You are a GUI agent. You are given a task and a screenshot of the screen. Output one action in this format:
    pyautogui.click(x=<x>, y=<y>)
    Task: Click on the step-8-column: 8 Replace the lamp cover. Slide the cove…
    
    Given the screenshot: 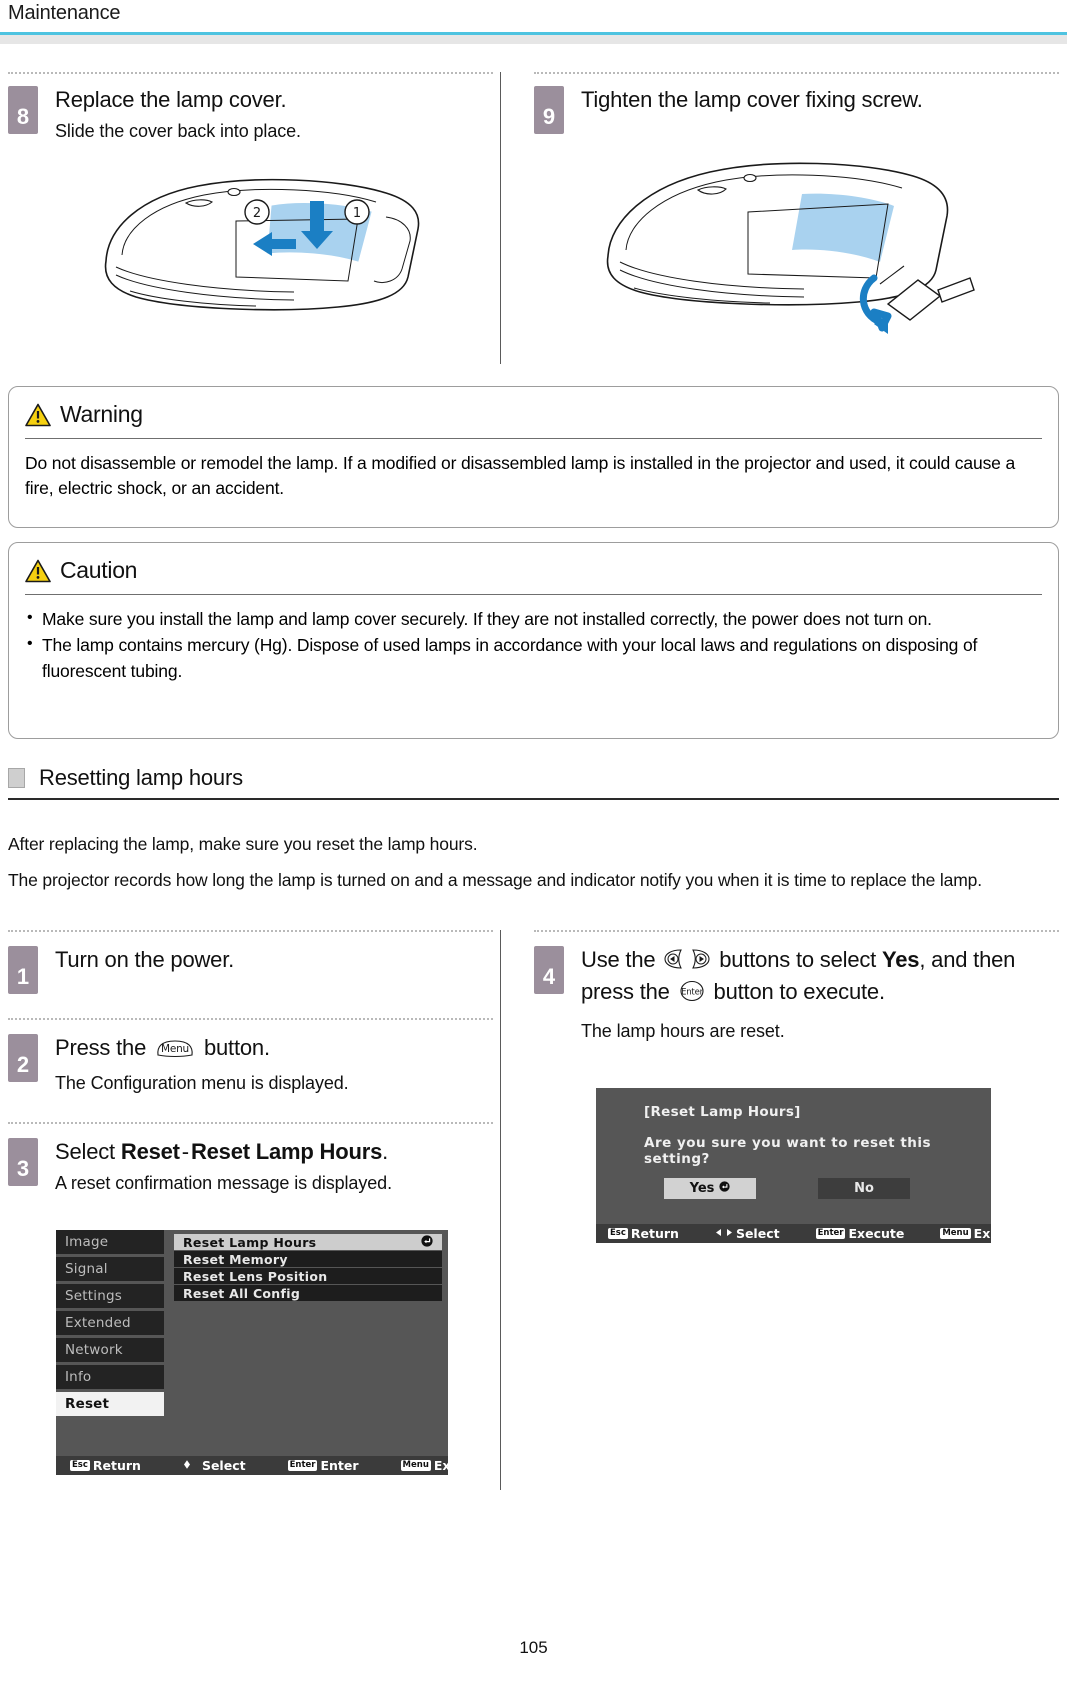 What is the action you would take?
    pyautogui.click(x=250, y=203)
    